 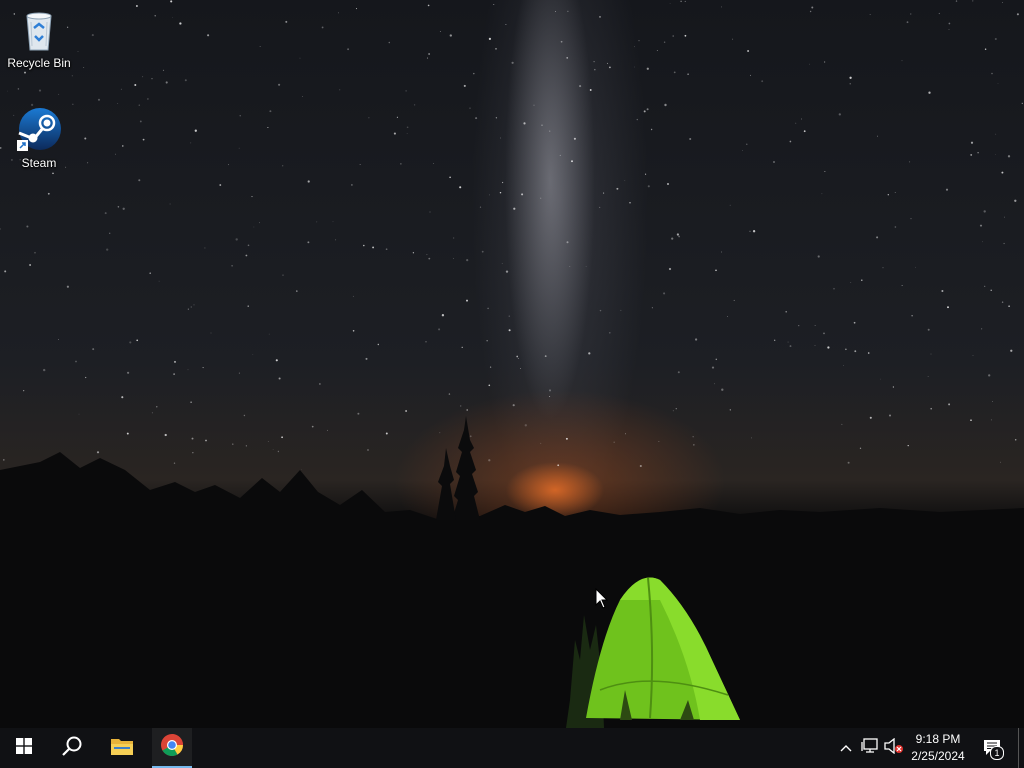 I want to click on taskbar-google-chrome, so click(x=172, y=748).